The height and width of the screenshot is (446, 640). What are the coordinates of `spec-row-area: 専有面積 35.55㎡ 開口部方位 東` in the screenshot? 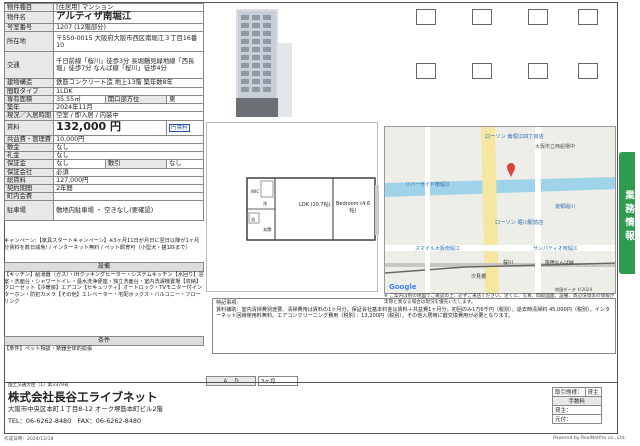 It's located at (104, 99).